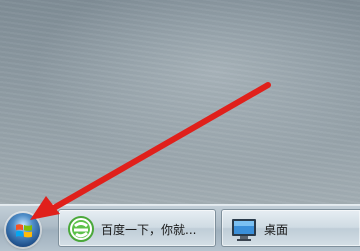  What do you see at coordinates (276, 230) in the screenshot?
I see `taskbar-item-desktop-label: 桌面` at bounding box center [276, 230].